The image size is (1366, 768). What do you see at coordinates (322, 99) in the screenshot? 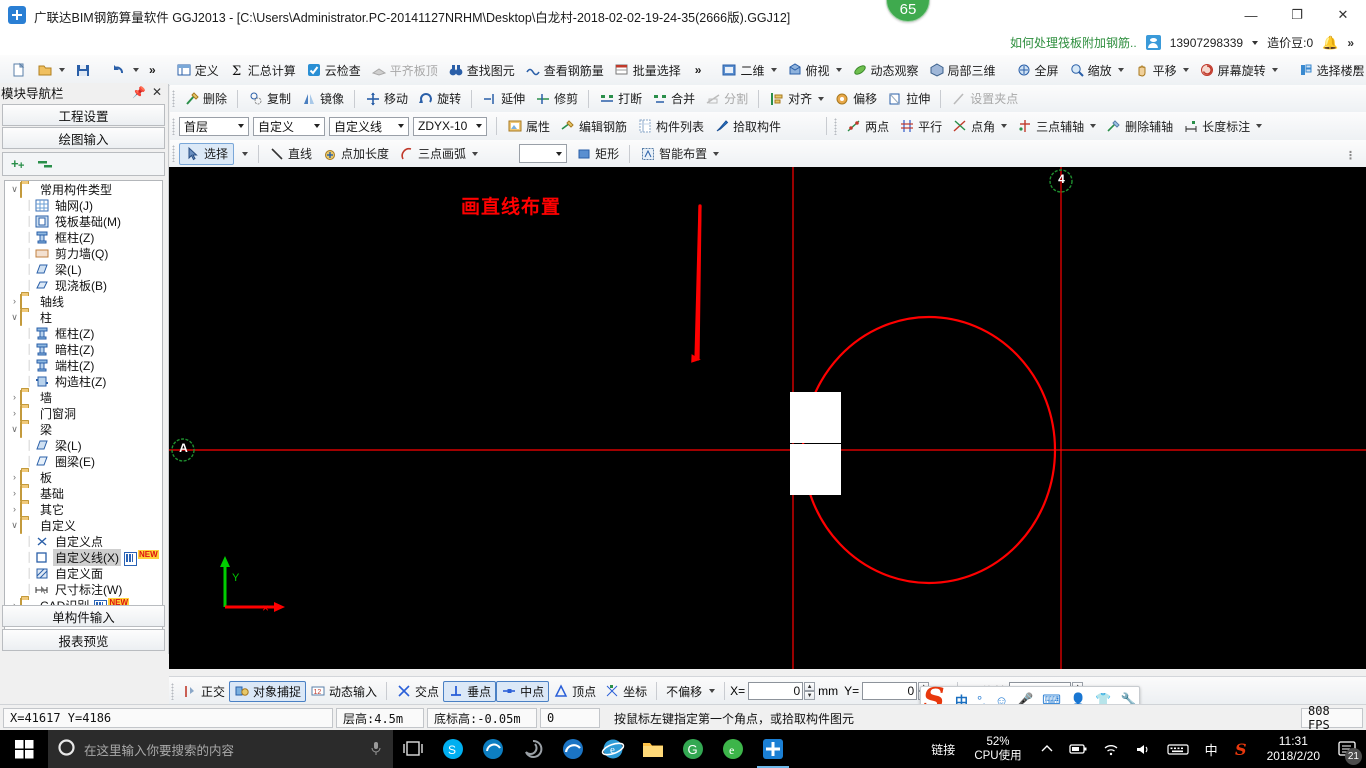
I see `mirror-button: 镜像` at bounding box center [322, 99].